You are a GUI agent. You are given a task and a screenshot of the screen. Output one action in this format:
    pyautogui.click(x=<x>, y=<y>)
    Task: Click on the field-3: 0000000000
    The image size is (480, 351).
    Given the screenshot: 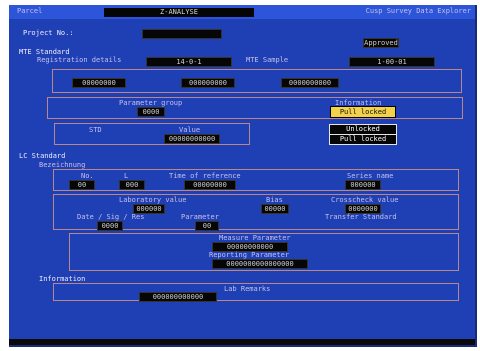 What is the action you would take?
    pyautogui.click(x=310, y=83)
    